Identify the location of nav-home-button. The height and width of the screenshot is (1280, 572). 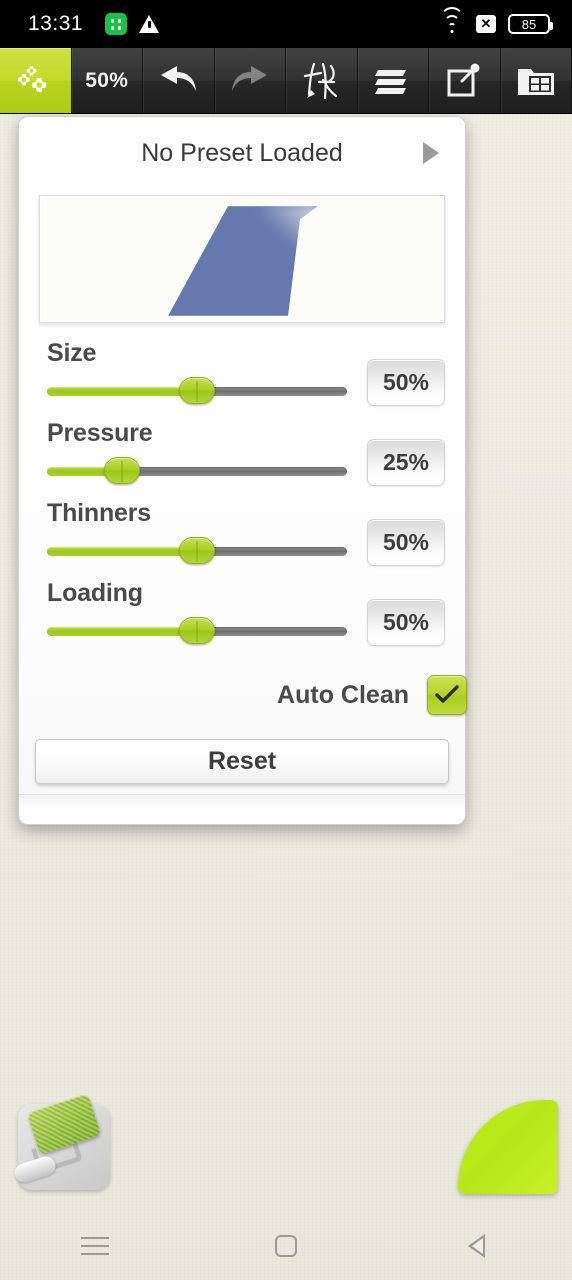
(286, 1246).